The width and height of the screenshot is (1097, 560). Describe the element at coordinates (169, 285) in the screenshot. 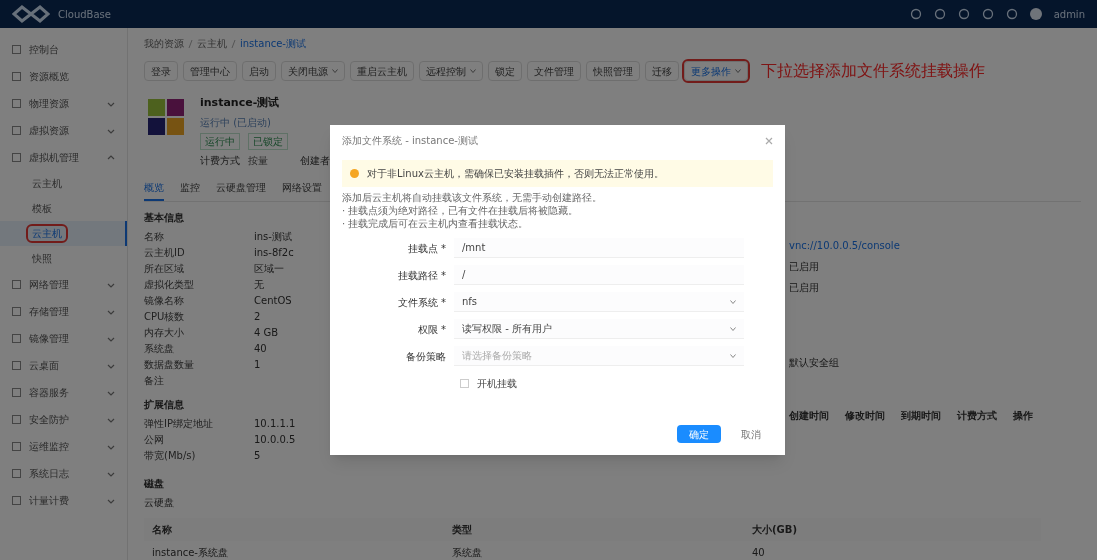

I see `field-label: 虚拟化类型` at that location.